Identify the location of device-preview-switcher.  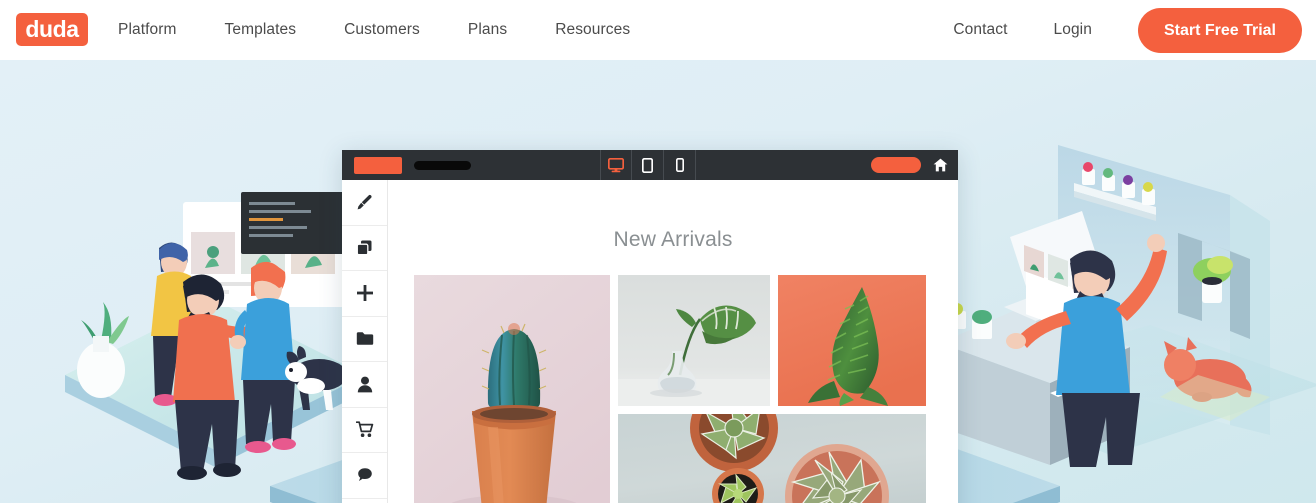
(648, 165).